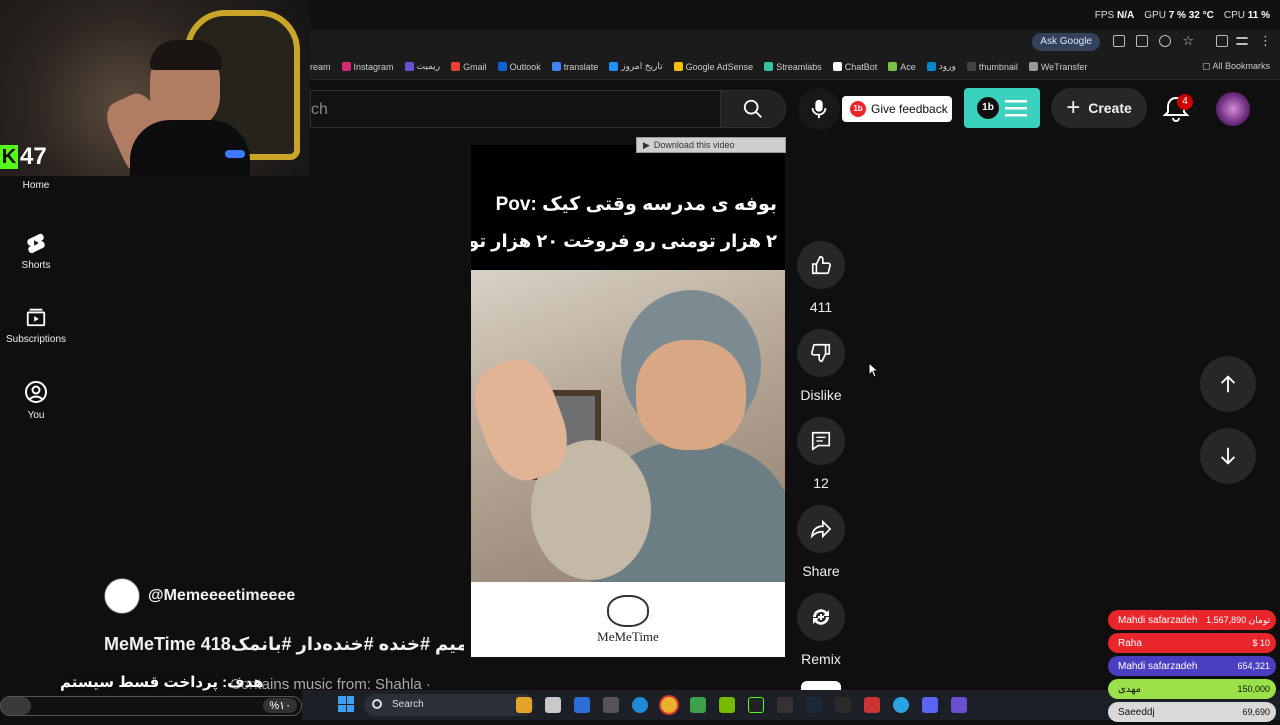 Image resolution: width=1280 pixels, height=725 pixels. What do you see at coordinates (821, 529) in the screenshot?
I see `share-button` at bounding box center [821, 529].